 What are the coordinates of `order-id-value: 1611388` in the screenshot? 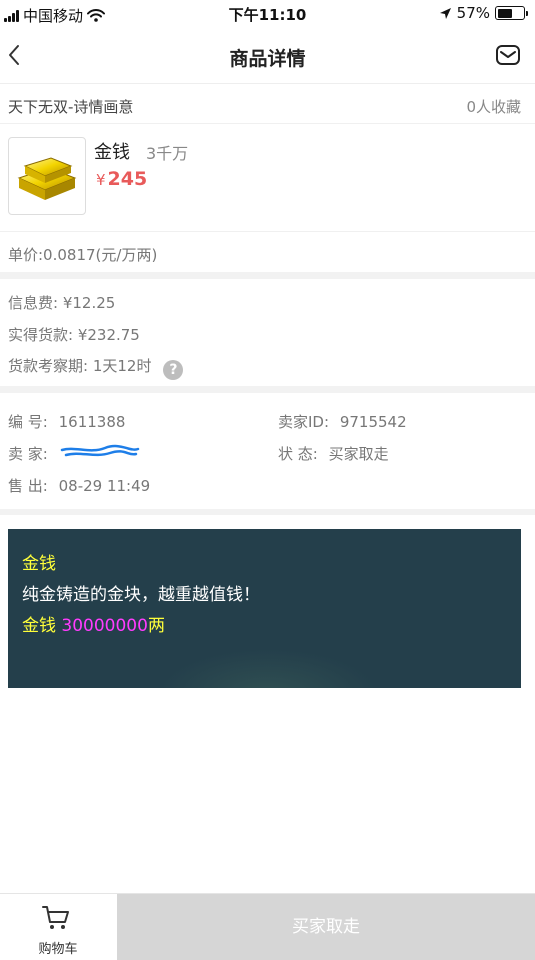 It's located at (92, 422).